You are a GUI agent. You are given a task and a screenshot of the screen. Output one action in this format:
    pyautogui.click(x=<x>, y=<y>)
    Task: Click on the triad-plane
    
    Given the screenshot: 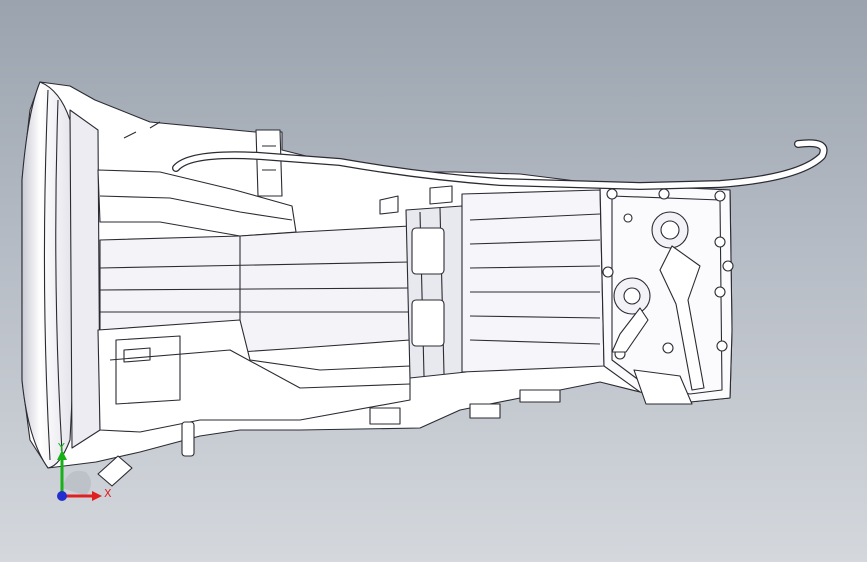 What is the action you would take?
    pyautogui.click(x=76, y=483)
    